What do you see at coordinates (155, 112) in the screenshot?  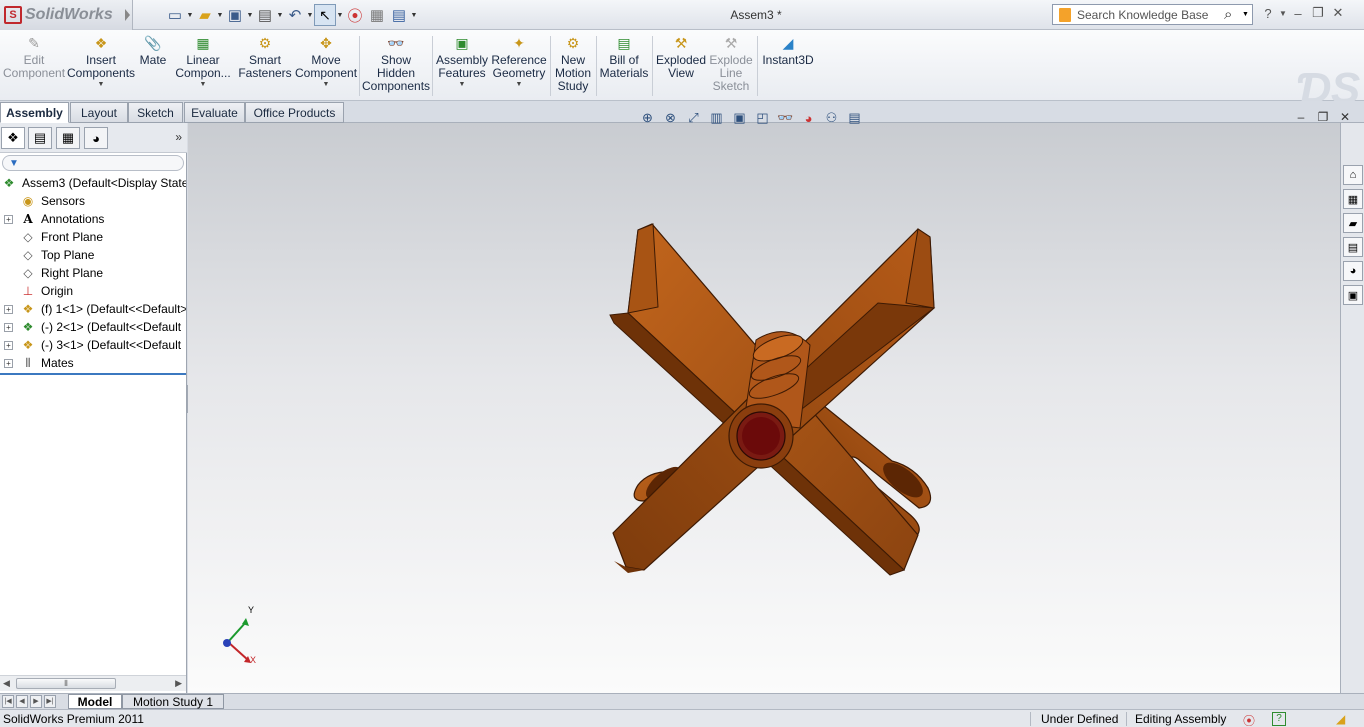 I see `tab-sketch: Sketch` at bounding box center [155, 112].